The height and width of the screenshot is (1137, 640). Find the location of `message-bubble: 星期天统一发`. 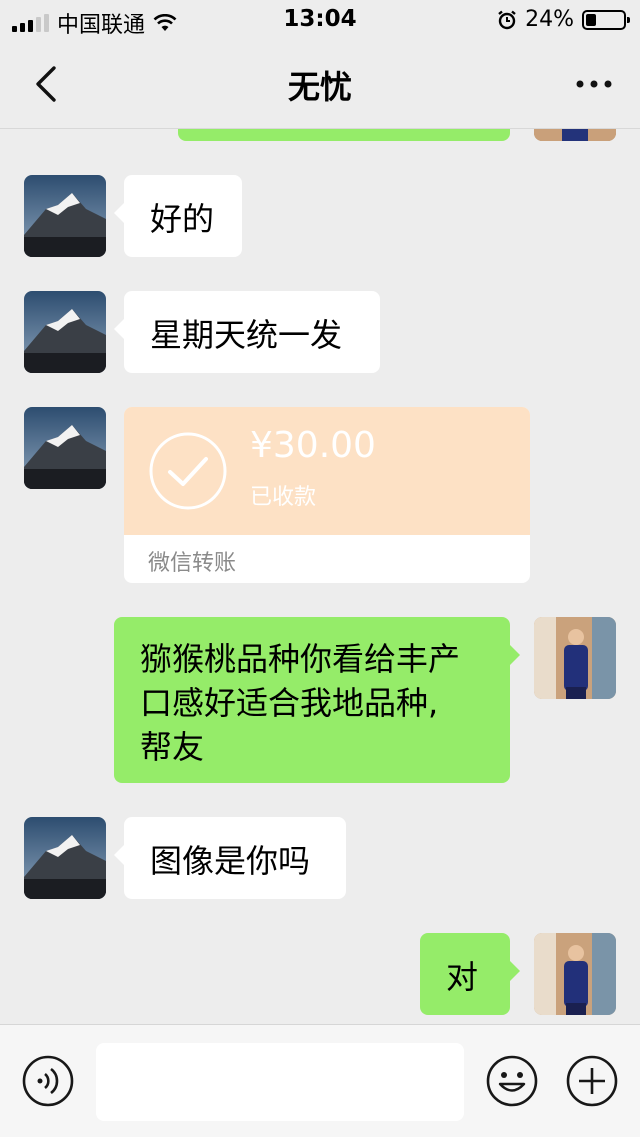

message-bubble: 星期天统一发 is located at coordinates (247, 332).